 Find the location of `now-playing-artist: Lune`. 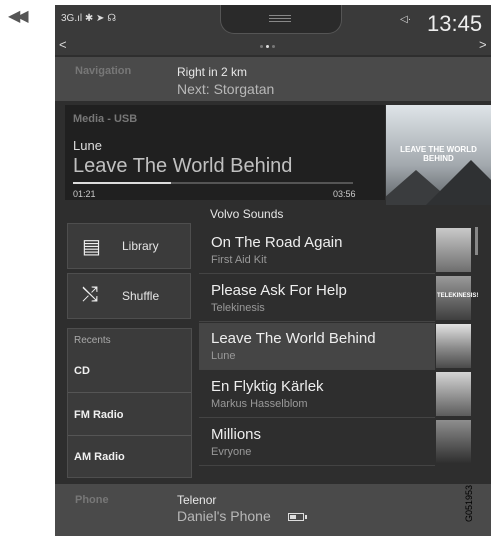

now-playing-artist: Lune is located at coordinates (87, 145).